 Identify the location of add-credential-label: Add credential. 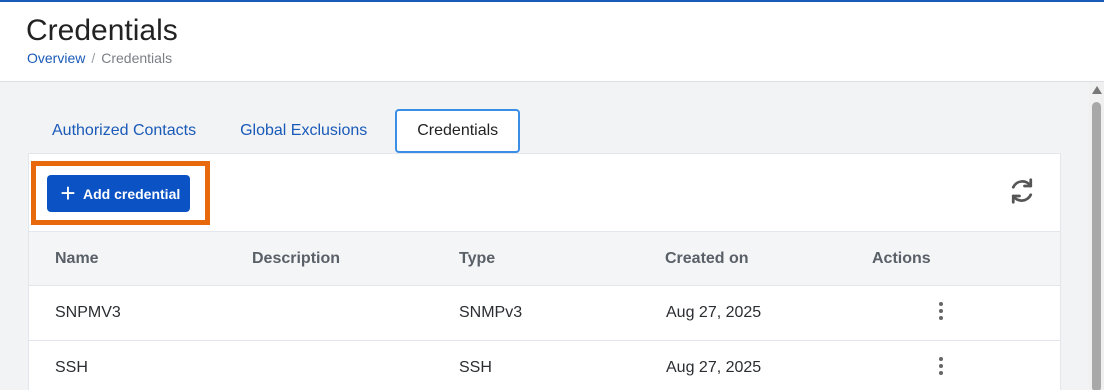
(132, 193).